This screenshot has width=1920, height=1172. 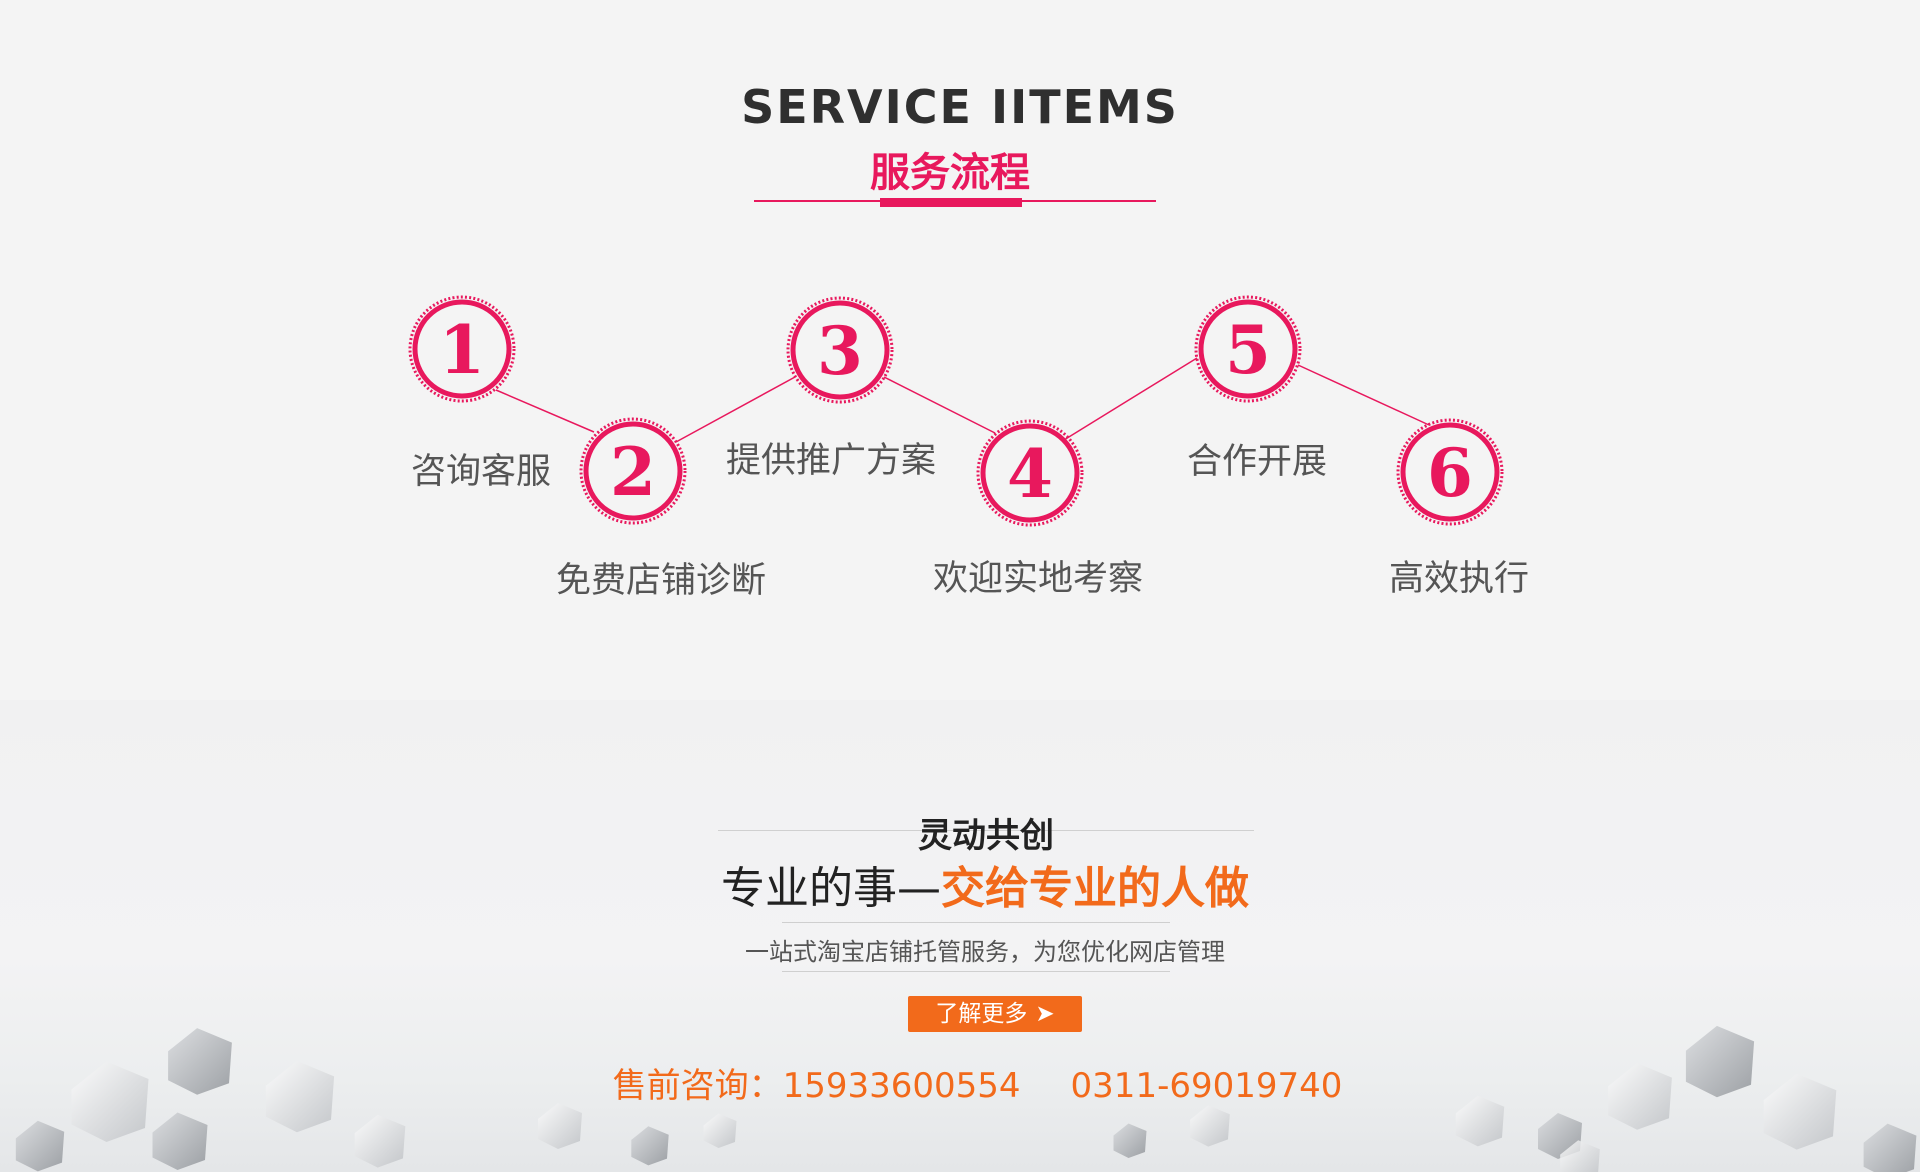 What do you see at coordinates (831, 888) in the screenshot?
I see `slogan-prefix: 专业的事—` at bounding box center [831, 888].